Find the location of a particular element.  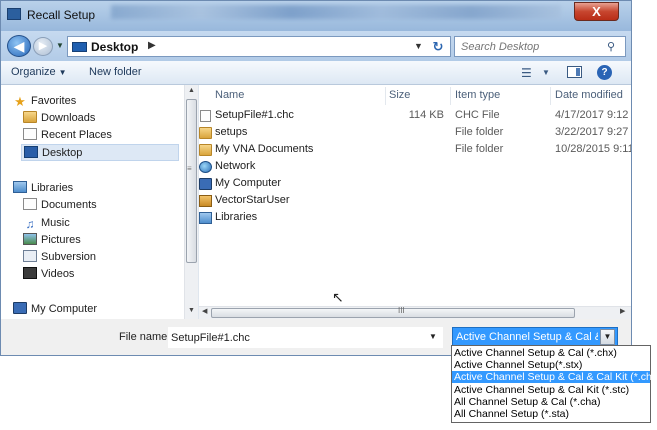

scroll-grip: III is located at coordinates (401, 310).